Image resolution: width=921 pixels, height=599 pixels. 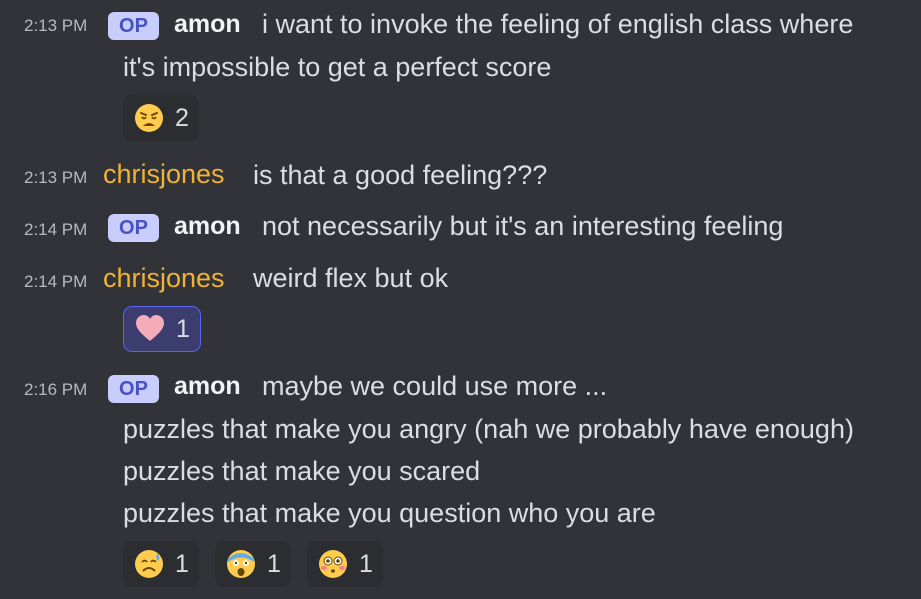 What do you see at coordinates (400, 175) in the screenshot?
I see `message-text: is that a good feeling???` at bounding box center [400, 175].